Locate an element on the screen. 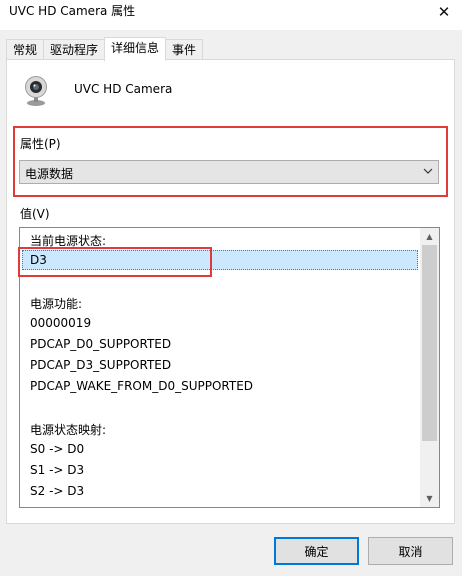 This screenshot has width=462, height=576. tab-driver: 驱动程序 is located at coordinates (74, 50).